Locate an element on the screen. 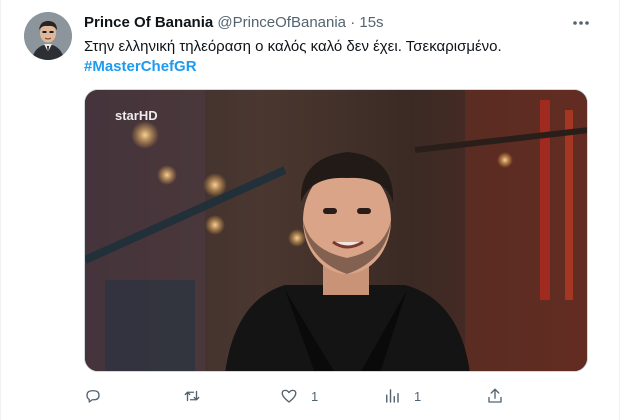 The width and height of the screenshot is (620, 420). share-button is located at coordinates (495, 396).